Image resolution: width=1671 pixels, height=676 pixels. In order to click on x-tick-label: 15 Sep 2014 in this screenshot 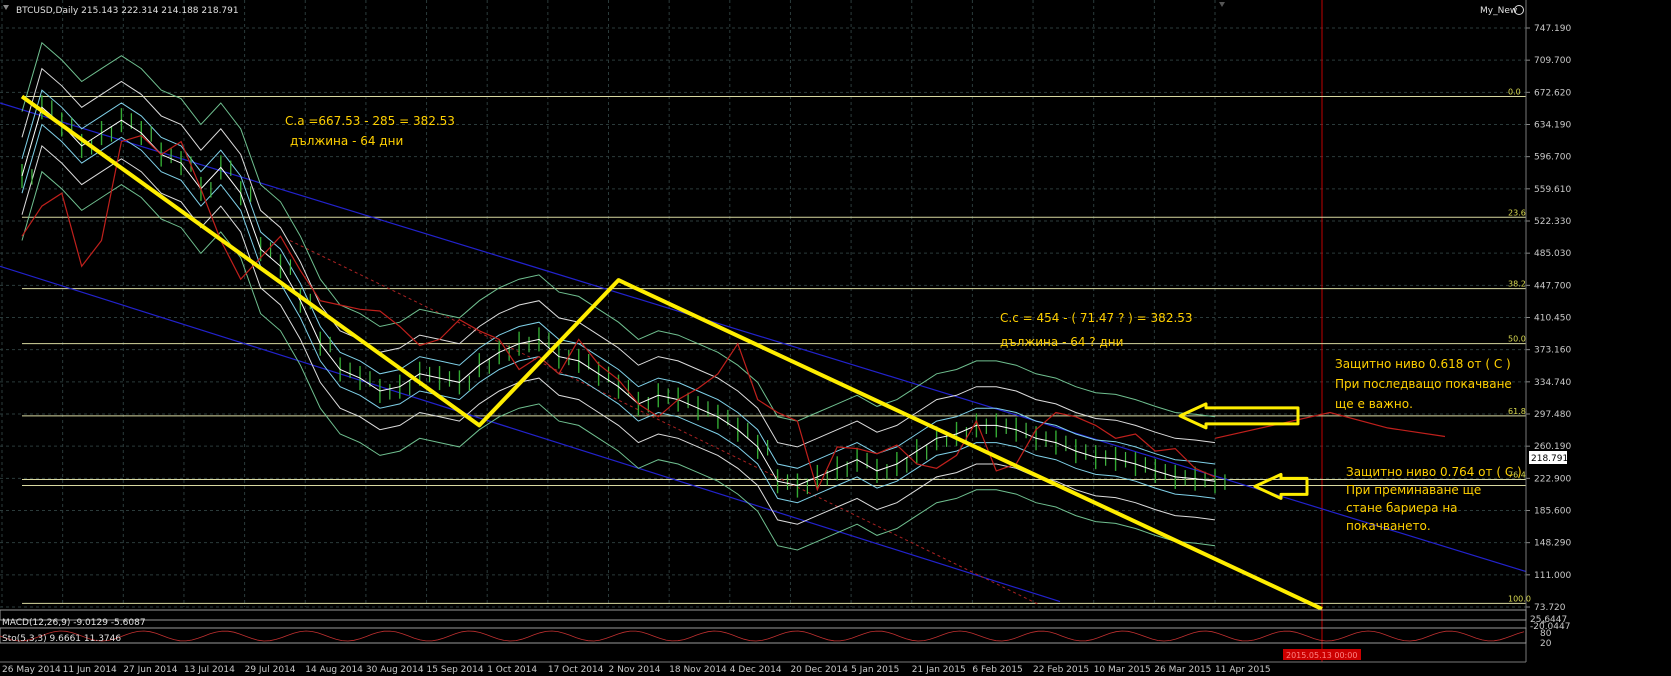, I will do `click(455, 670)`.